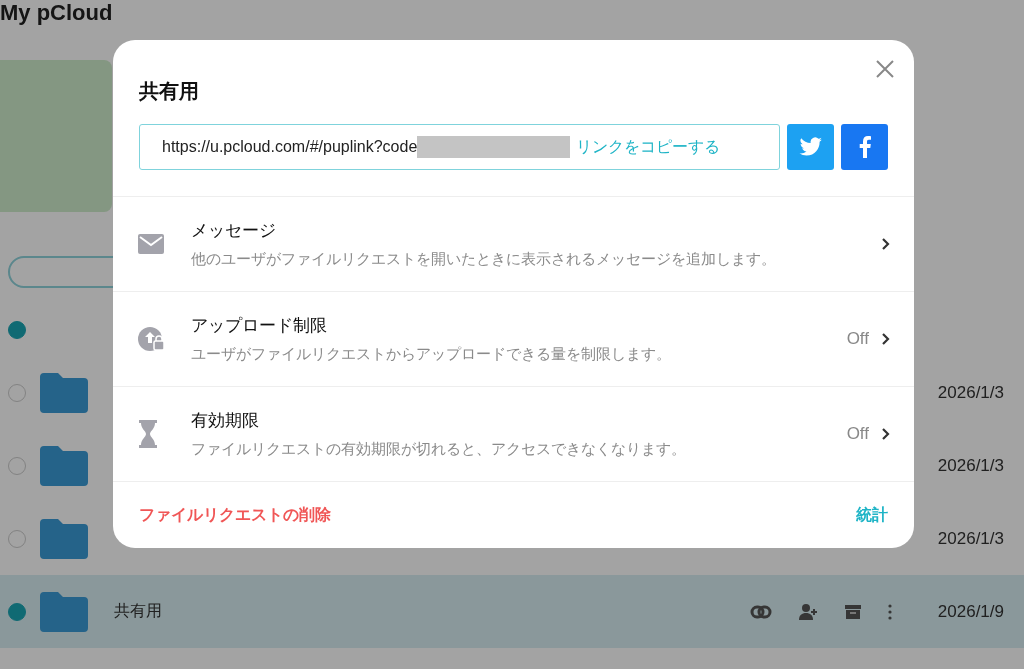  What do you see at coordinates (57, 13) in the screenshot?
I see `page-title: My pCloud` at bounding box center [57, 13].